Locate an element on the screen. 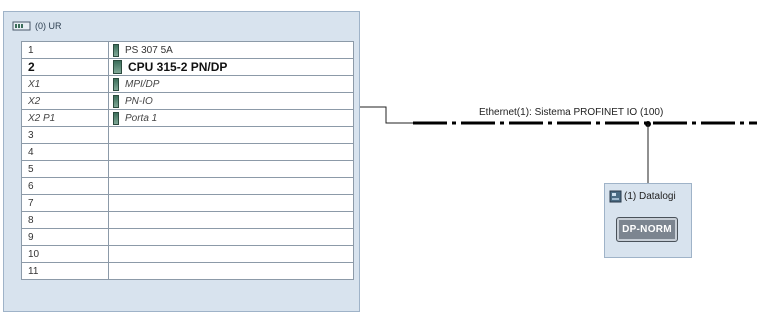 The width and height of the screenshot is (757, 318). dp-norm-button: DP-NORM is located at coordinates (647, 229).